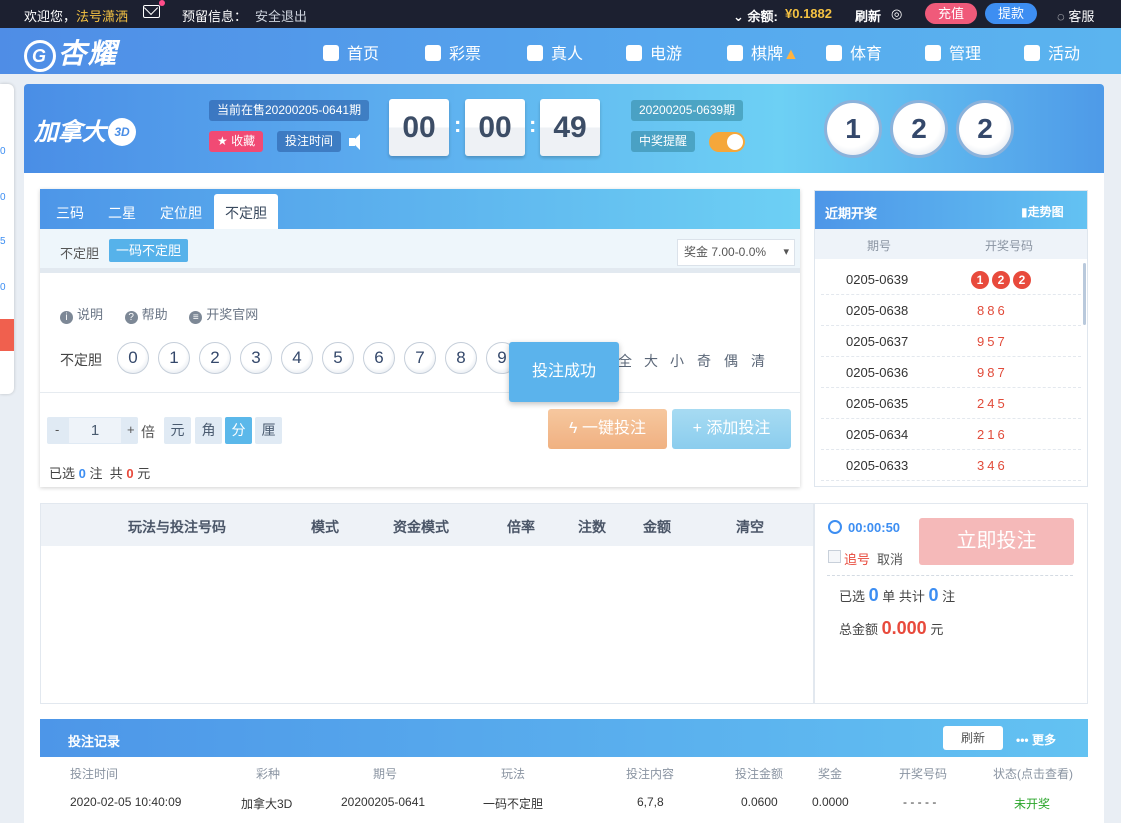  Describe the element at coordinates (236, 141) in the screenshot. I see `favorite-button: ★ 收藏` at that location.